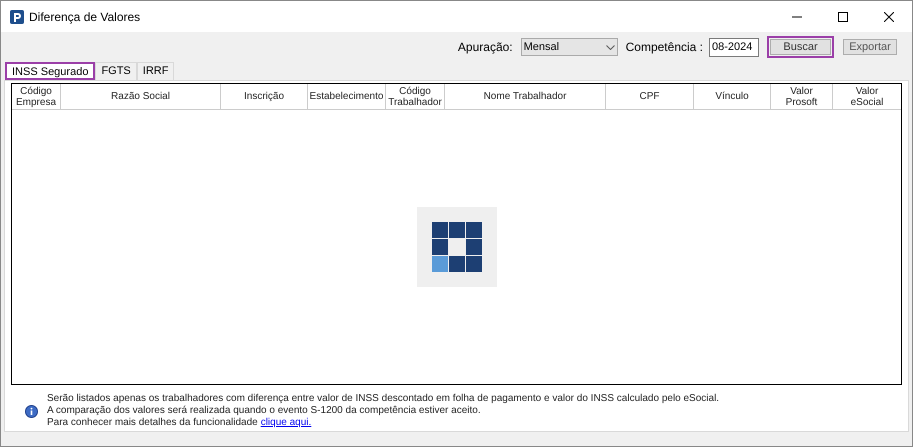 This screenshot has height=447, width=913. I want to click on column-header: Valor eSocial, so click(867, 96).